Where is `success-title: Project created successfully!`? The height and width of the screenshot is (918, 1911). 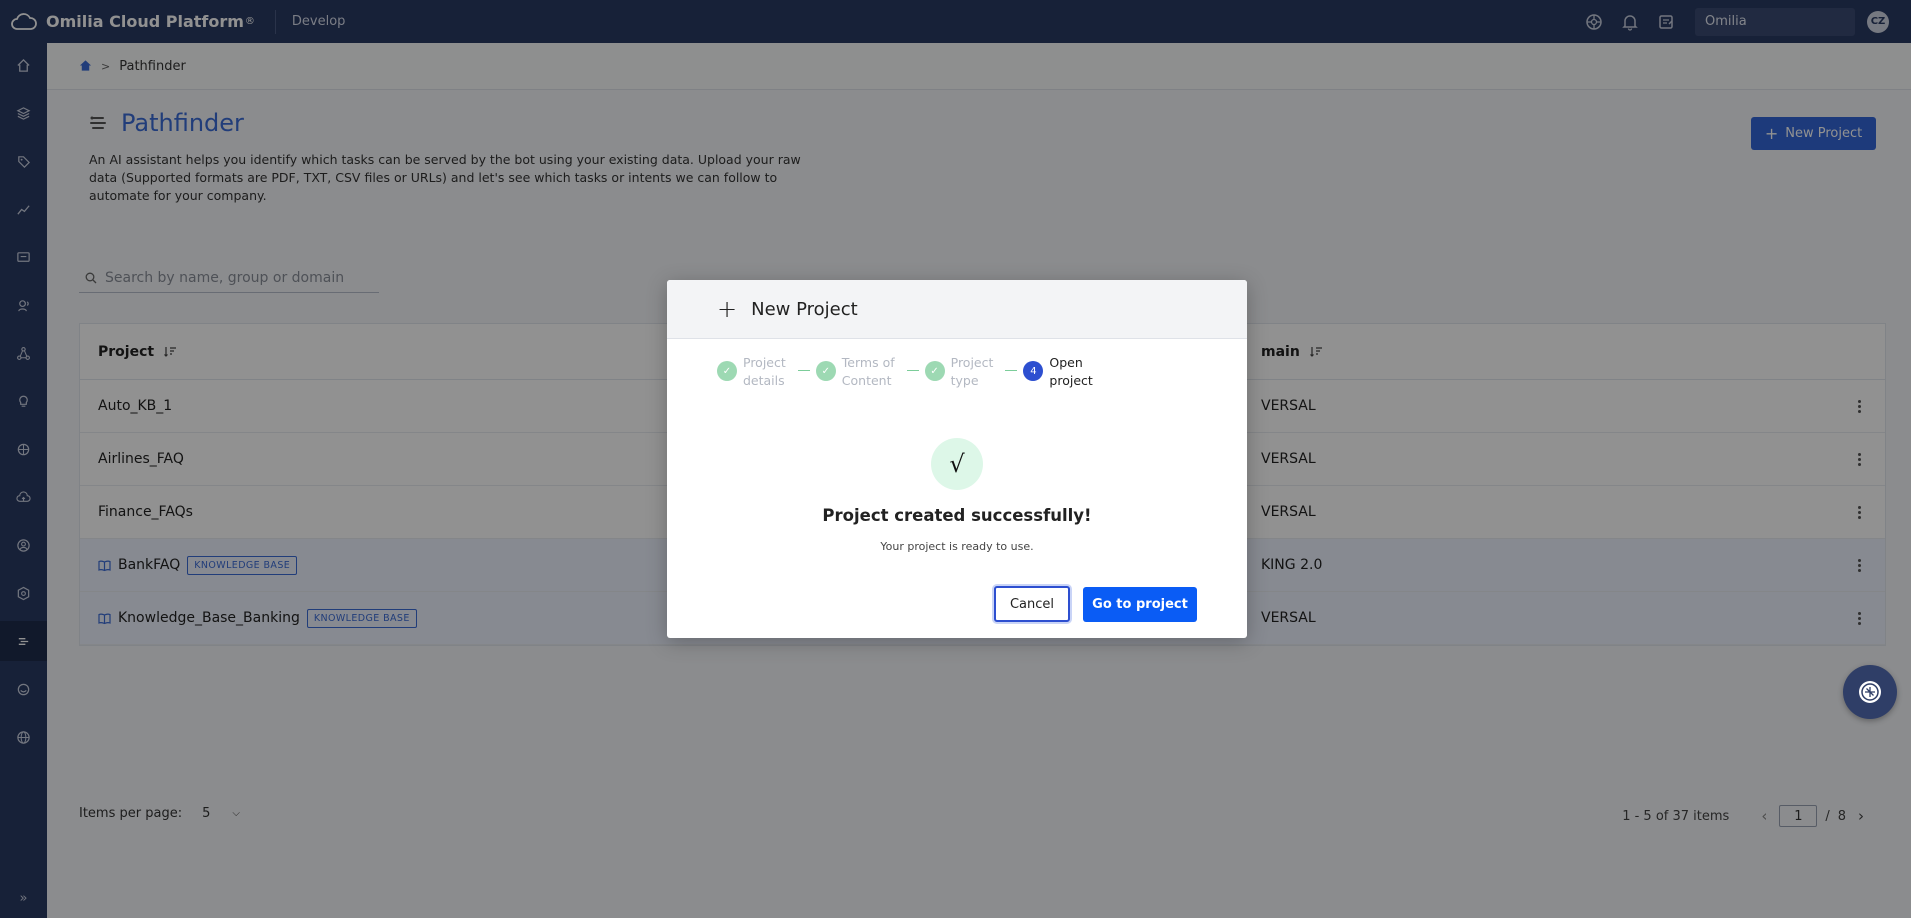
success-title: Project created successfully! is located at coordinates (957, 515).